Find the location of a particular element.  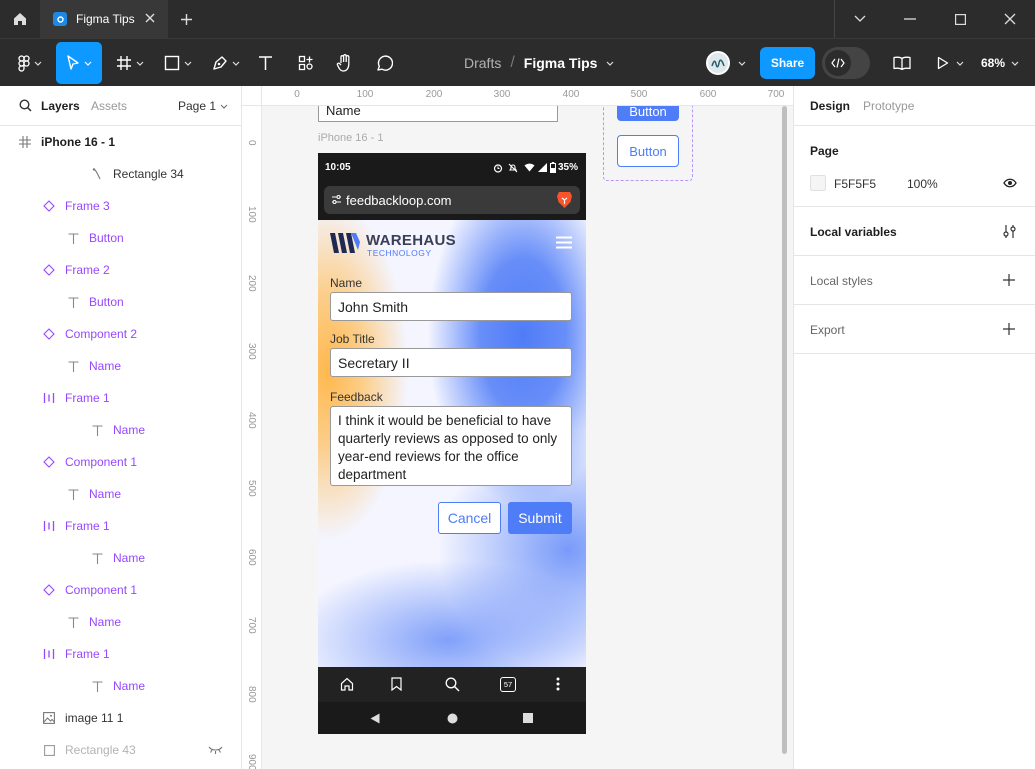

ruler-tick-label: 900 is located at coordinates (251, 761).